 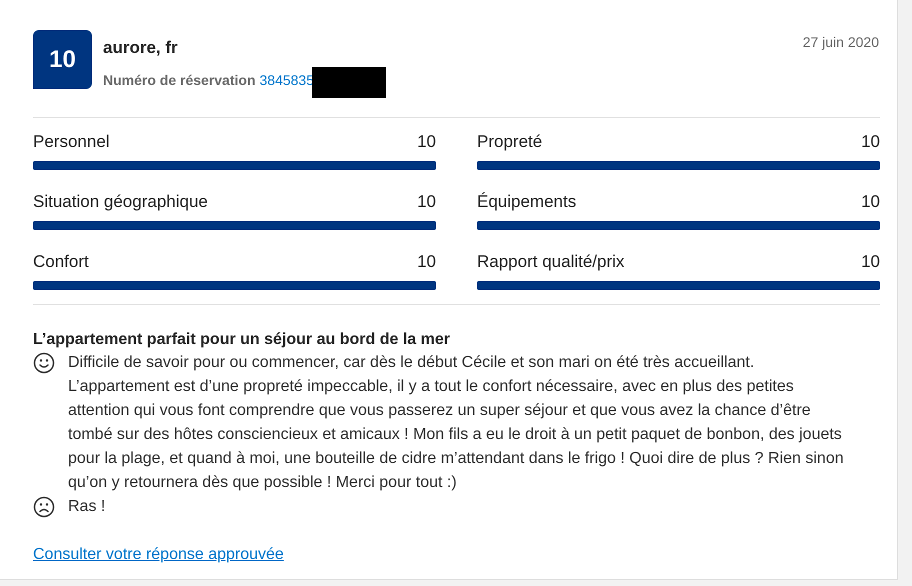 I want to click on category-label: Propreté, so click(x=509, y=142).